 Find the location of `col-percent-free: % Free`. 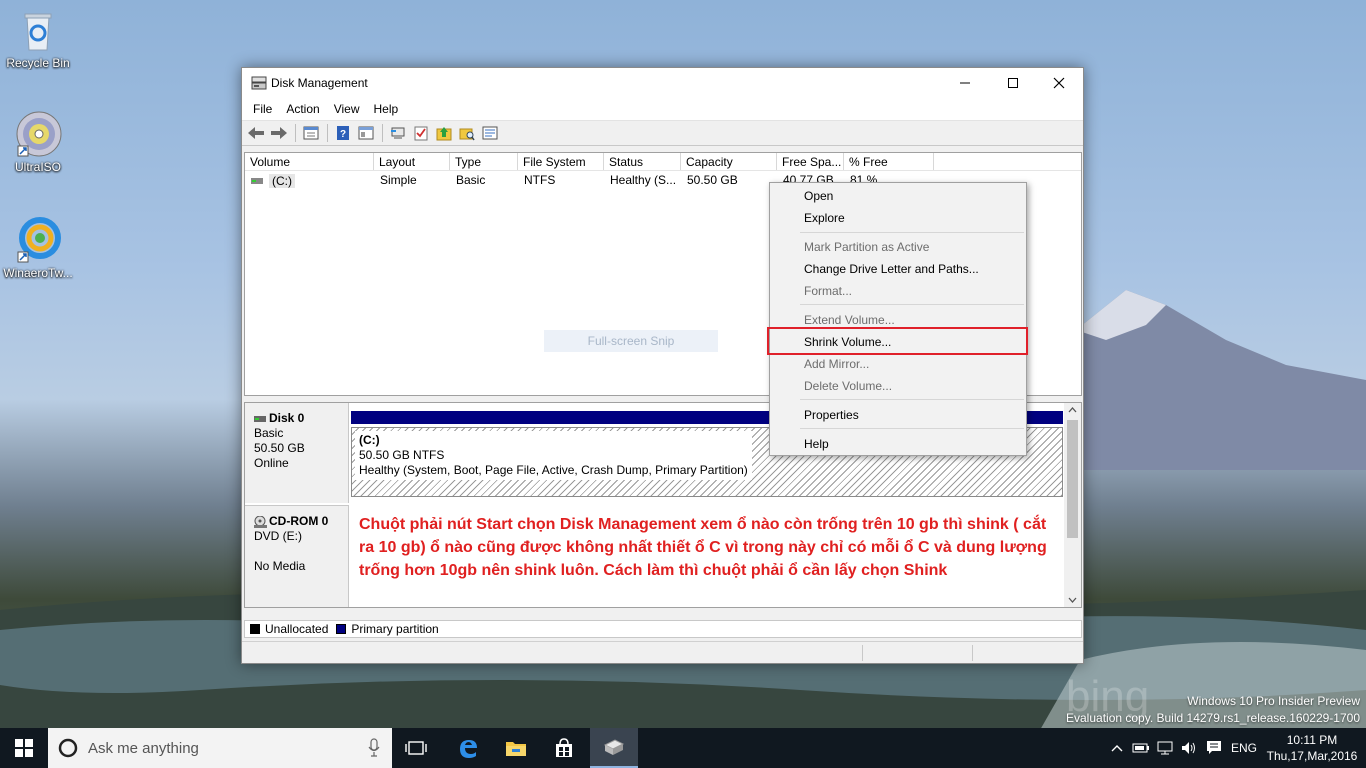

col-percent-free: % Free is located at coordinates (889, 161).